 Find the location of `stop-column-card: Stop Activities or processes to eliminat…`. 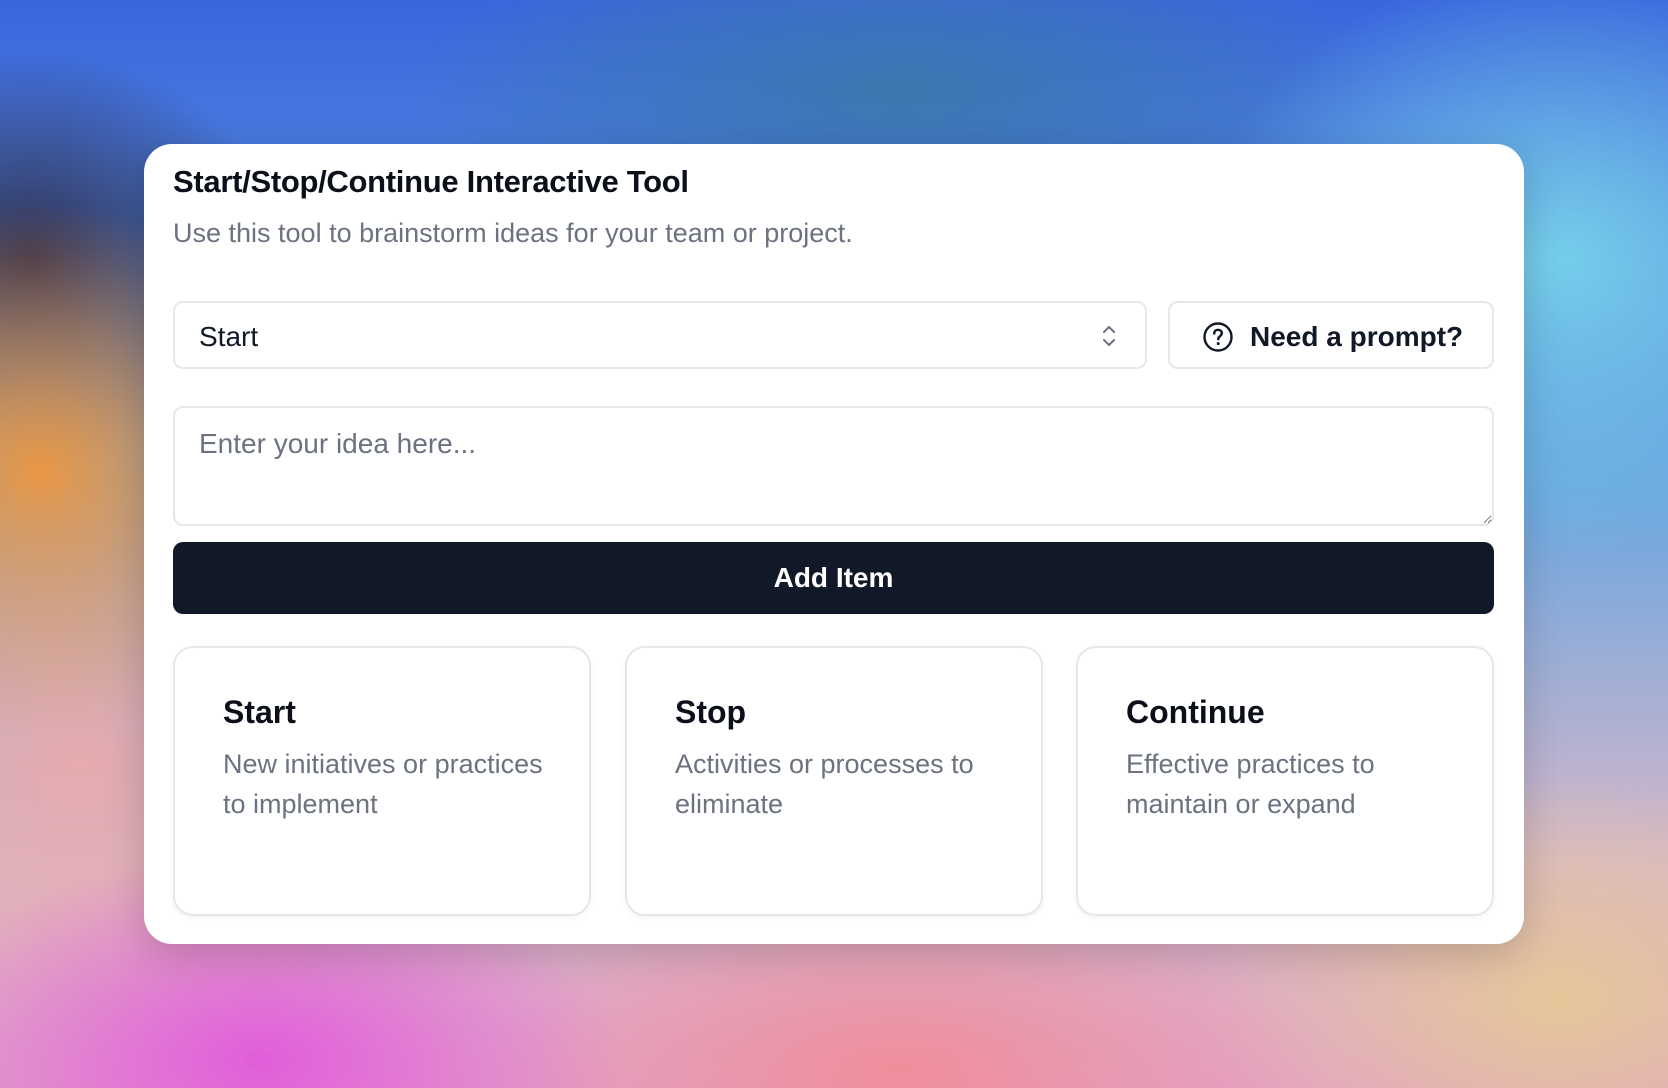

stop-column-card: Stop Activities or processes to eliminat… is located at coordinates (834, 781).